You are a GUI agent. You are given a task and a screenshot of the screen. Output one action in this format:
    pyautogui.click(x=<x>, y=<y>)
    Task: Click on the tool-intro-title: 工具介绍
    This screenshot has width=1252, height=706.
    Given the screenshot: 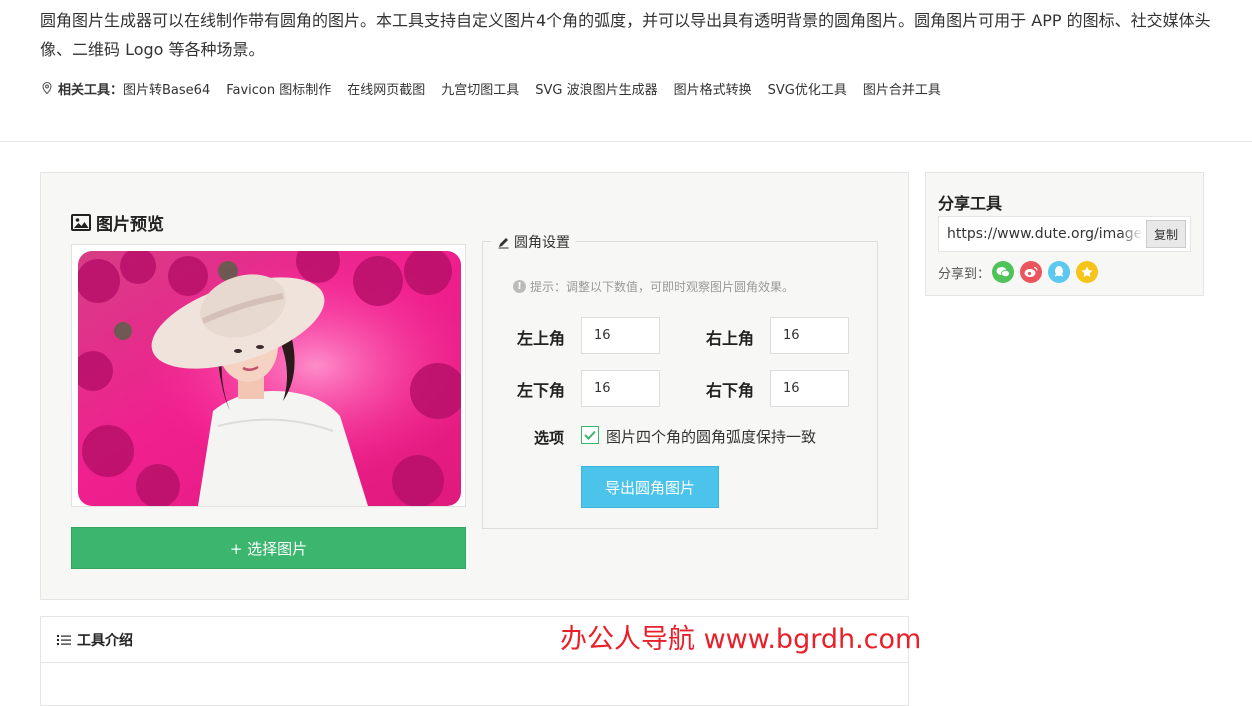 What is the action you would take?
    pyautogui.click(x=105, y=641)
    